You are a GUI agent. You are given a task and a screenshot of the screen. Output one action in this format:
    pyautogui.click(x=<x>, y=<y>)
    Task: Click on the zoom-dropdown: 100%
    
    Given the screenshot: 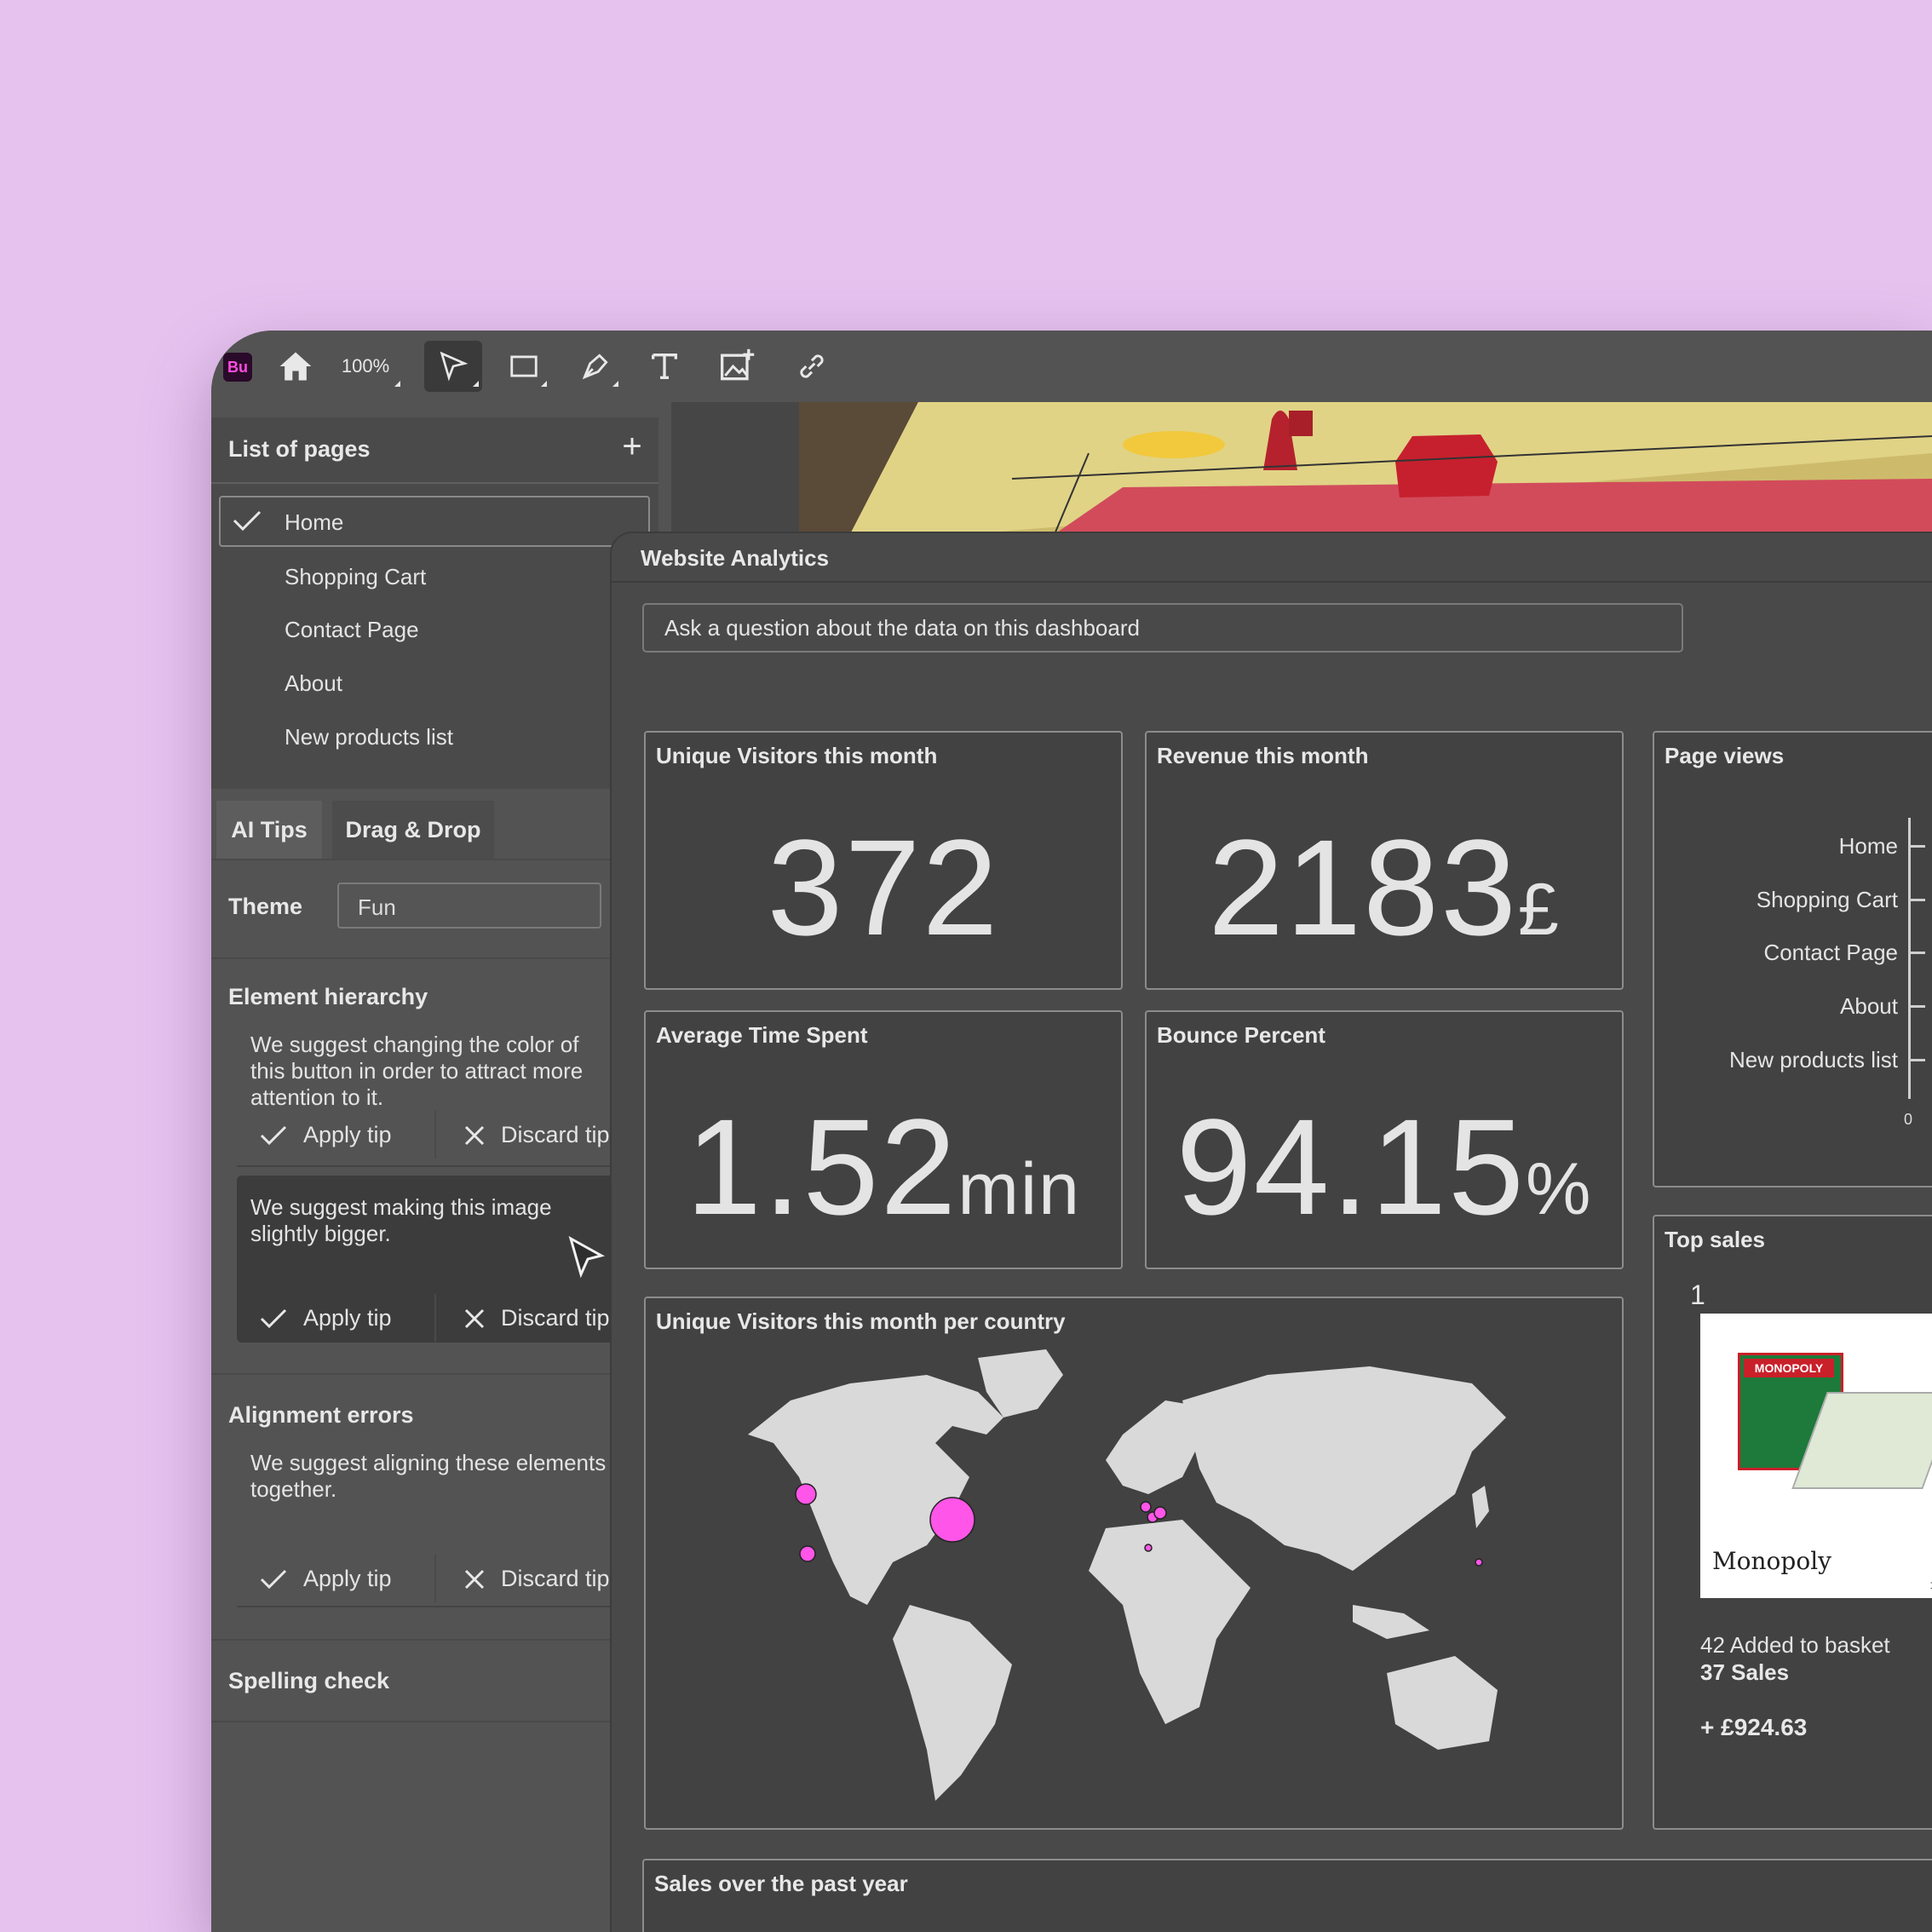 What is the action you would take?
    pyautogui.click(x=365, y=366)
    